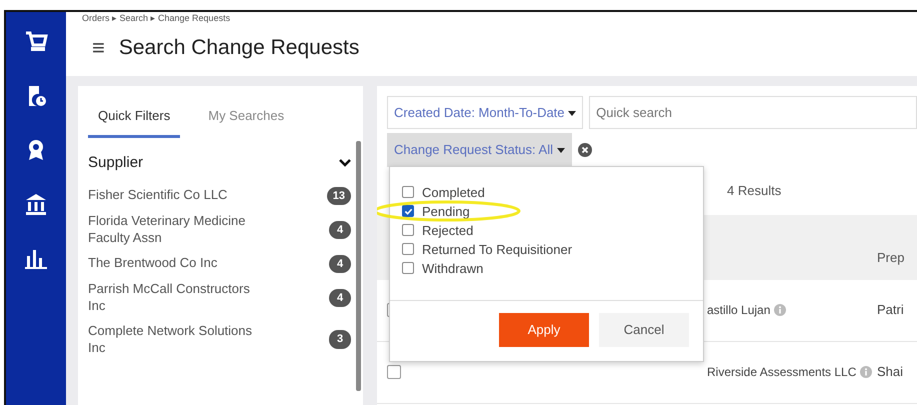 The width and height of the screenshot is (917, 405). I want to click on section-title: Supplier, so click(116, 163).